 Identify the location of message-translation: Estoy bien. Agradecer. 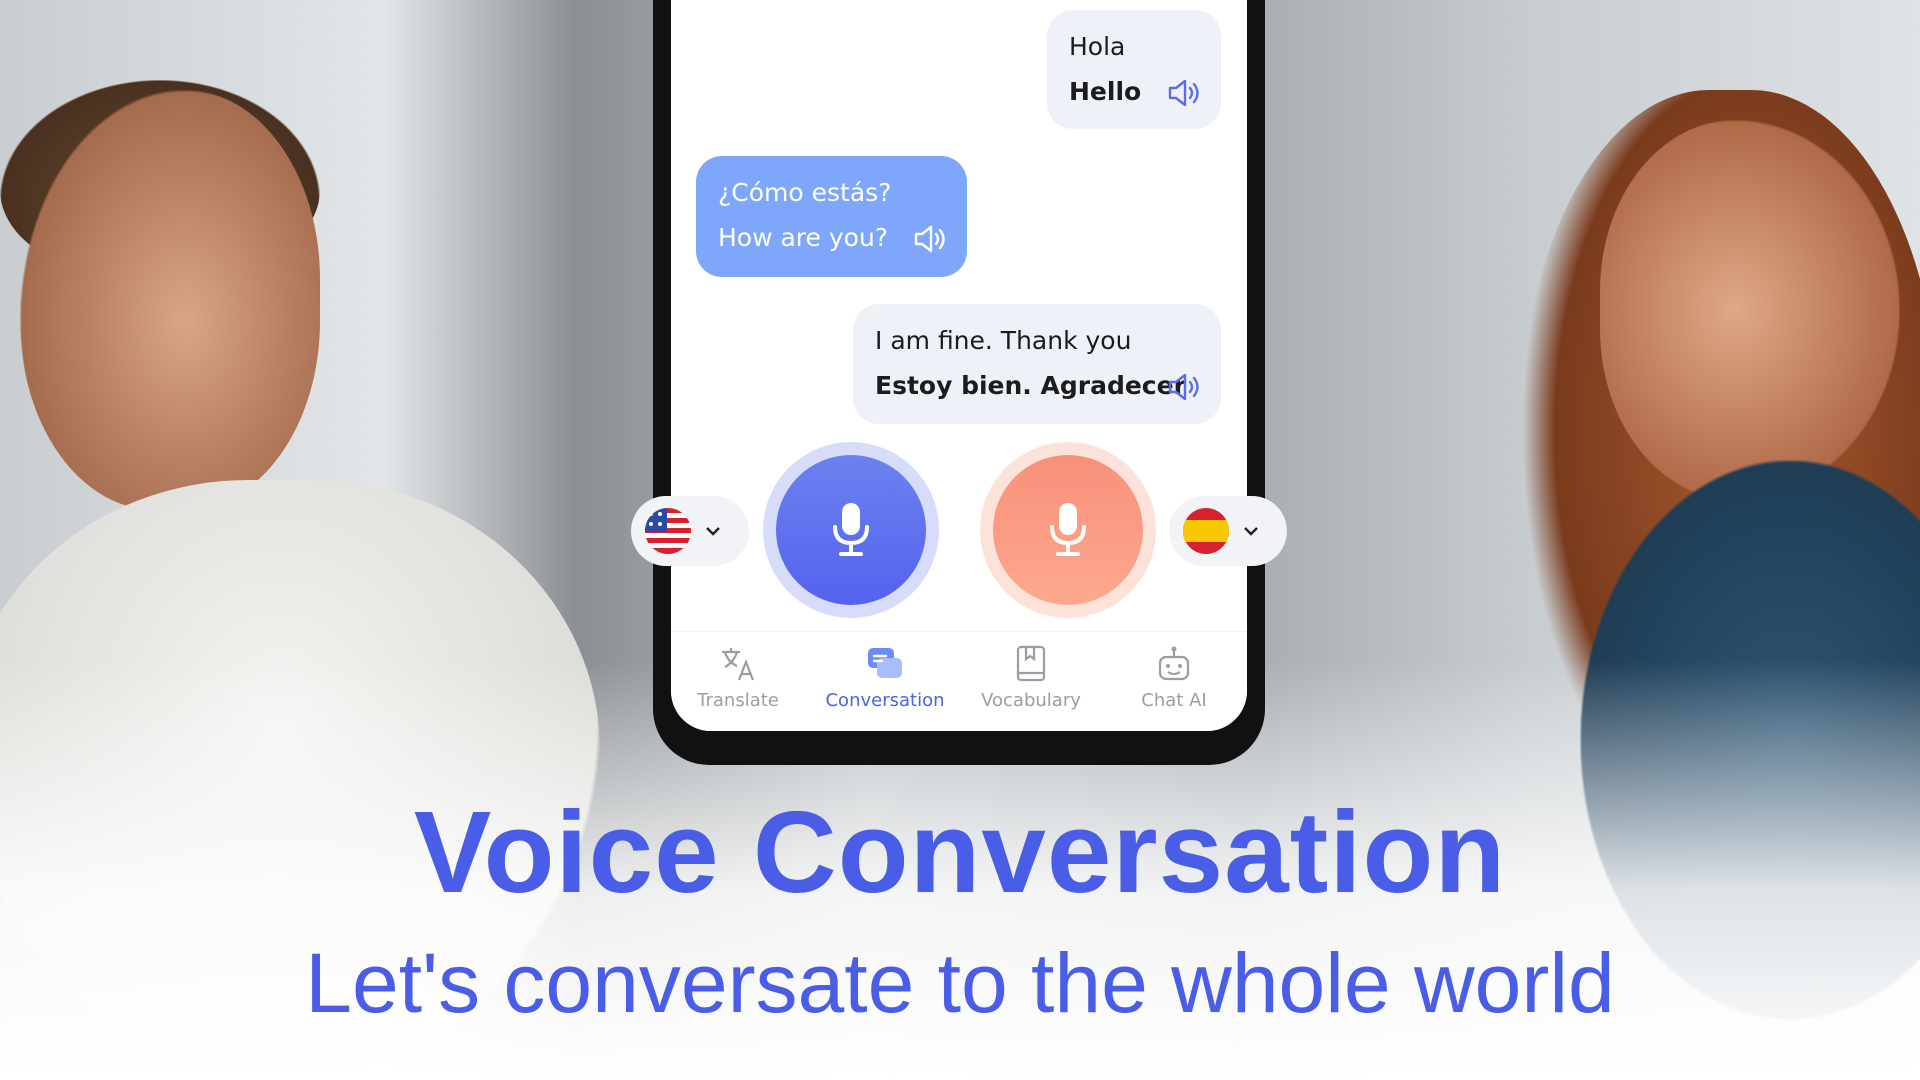
(1030, 385).